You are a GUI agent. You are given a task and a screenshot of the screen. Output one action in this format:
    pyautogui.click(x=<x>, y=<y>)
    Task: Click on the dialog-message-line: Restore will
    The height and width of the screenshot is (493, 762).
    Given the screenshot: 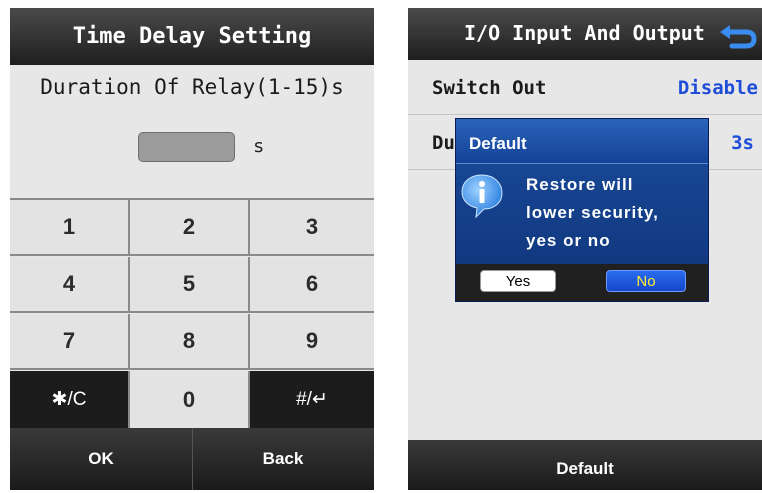 What is the action you would take?
    pyautogui.click(x=580, y=184)
    